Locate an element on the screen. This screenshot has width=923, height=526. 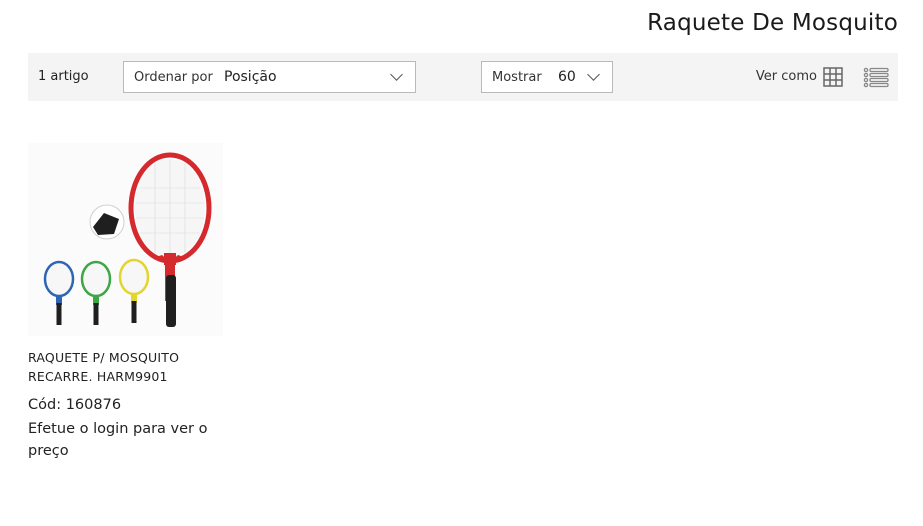
show-limit-value: 60 is located at coordinates (567, 77).